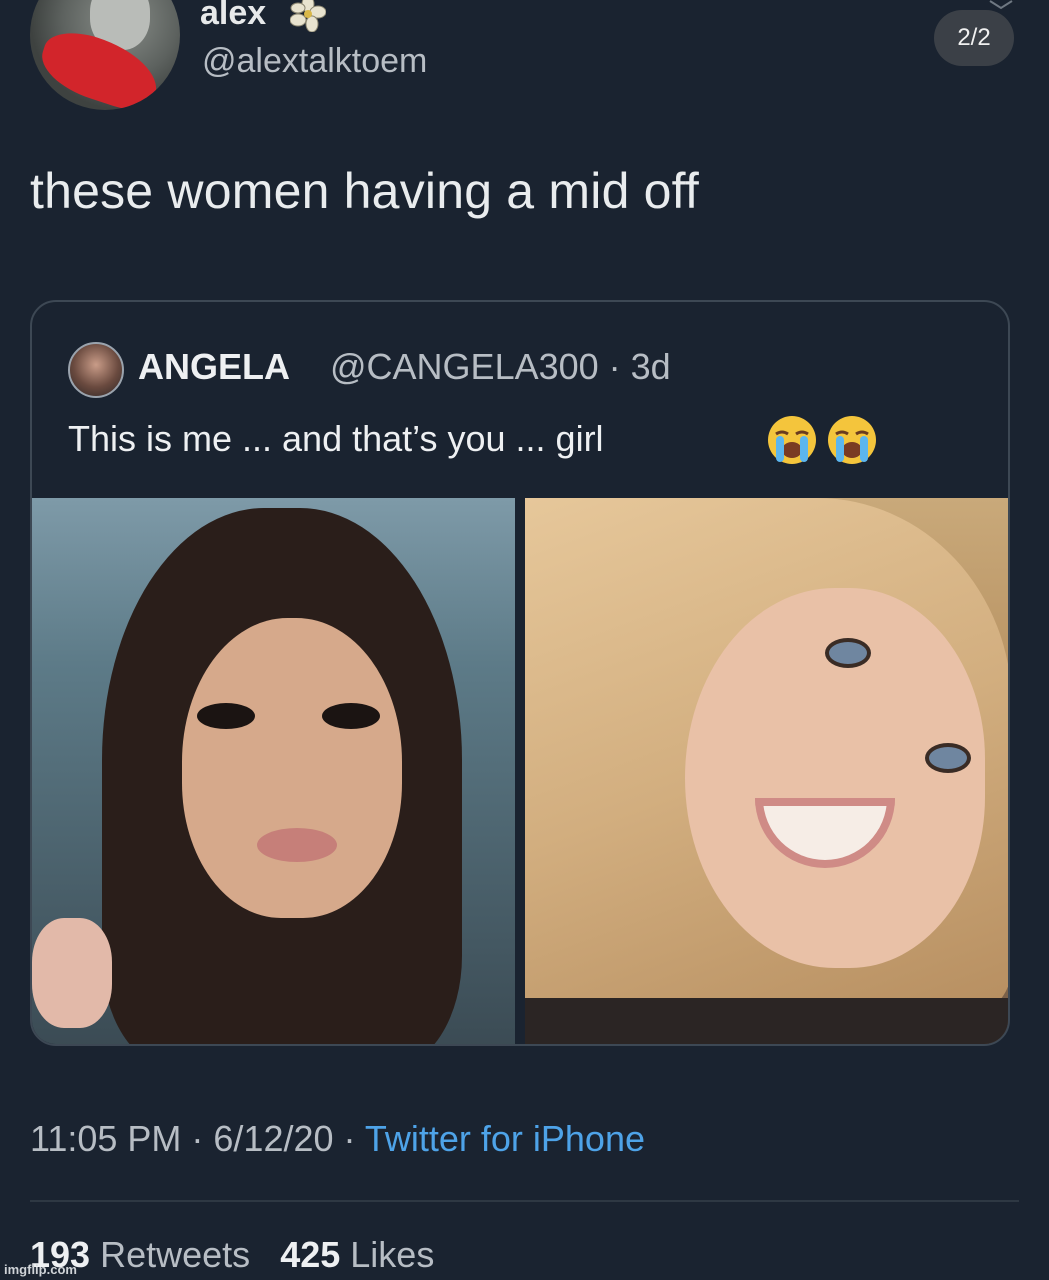 The width and height of the screenshot is (1049, 1280). What do you see at coordinates (314, 61) in the screenshot?
I see `author-handle: @alextalktoem` at bounding box center [314, 61].